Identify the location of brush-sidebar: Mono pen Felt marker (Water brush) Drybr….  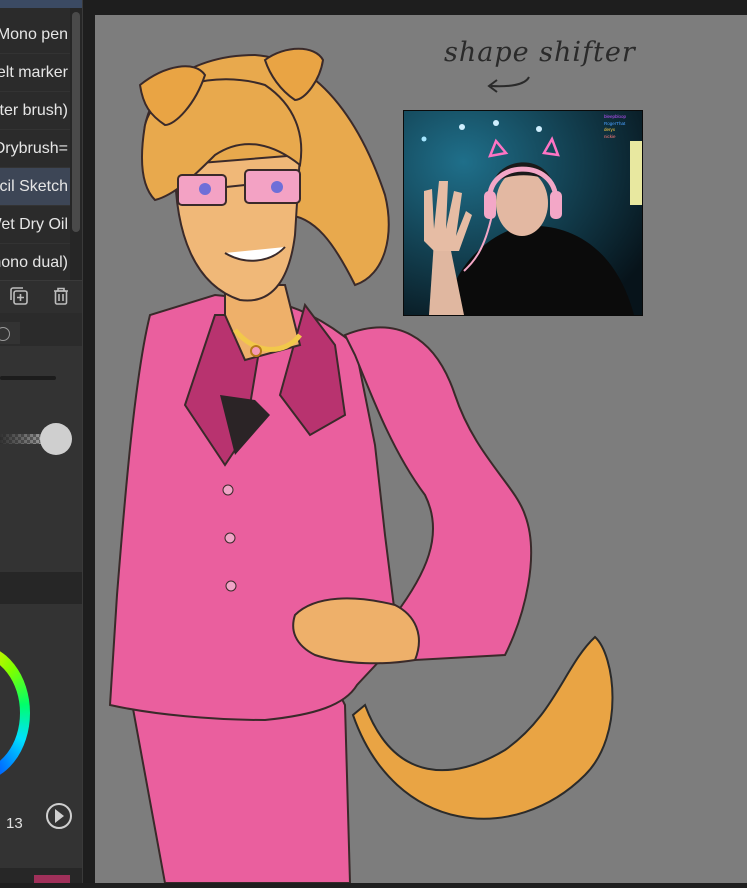
(41, 441).